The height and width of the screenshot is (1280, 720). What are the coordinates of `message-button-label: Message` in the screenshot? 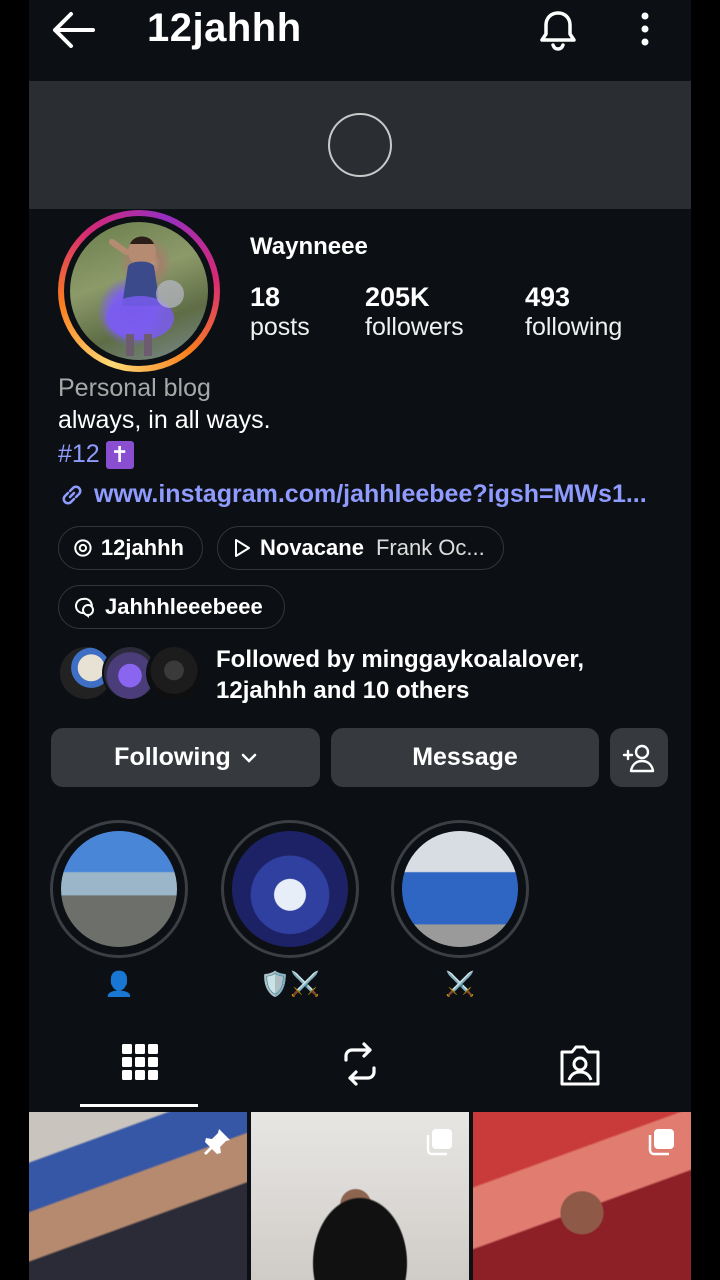 It's located at (465, 757).